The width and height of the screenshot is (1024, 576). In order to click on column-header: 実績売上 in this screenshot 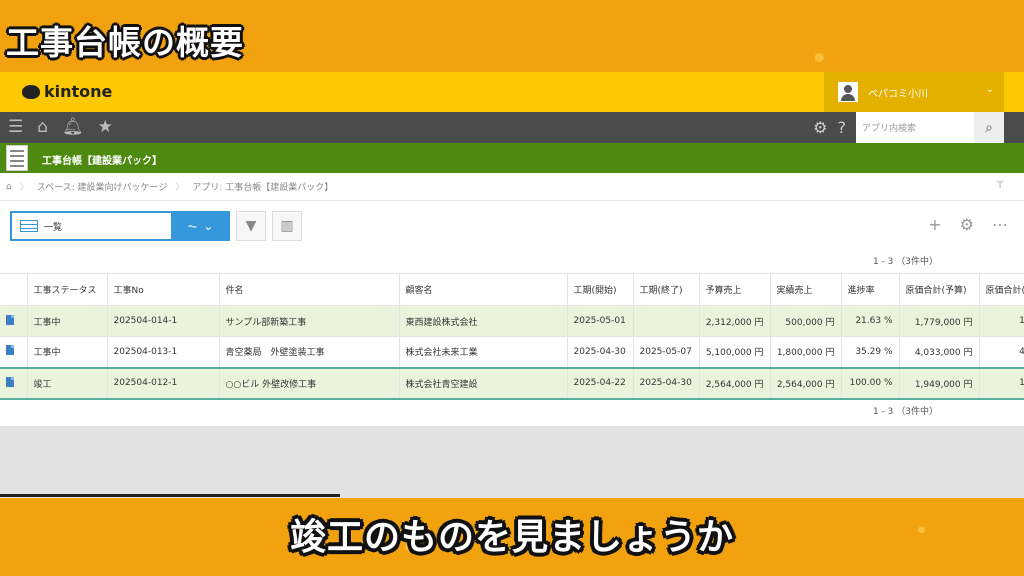, I will do `click(806, 289)`.